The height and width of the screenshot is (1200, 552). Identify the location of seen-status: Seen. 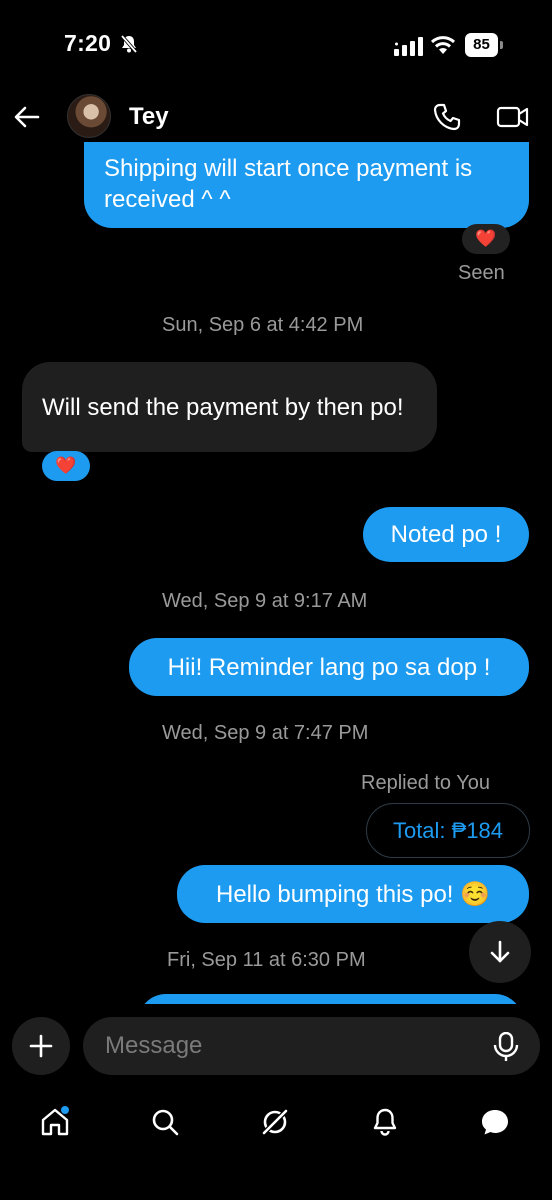
(481, 273).